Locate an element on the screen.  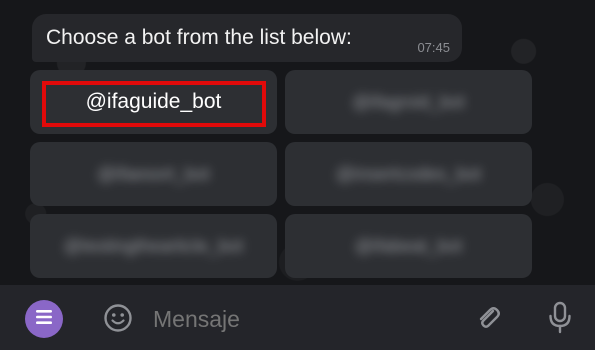
bot-button-label: @testingthearticle_bot is located at coordinates (153, 245).